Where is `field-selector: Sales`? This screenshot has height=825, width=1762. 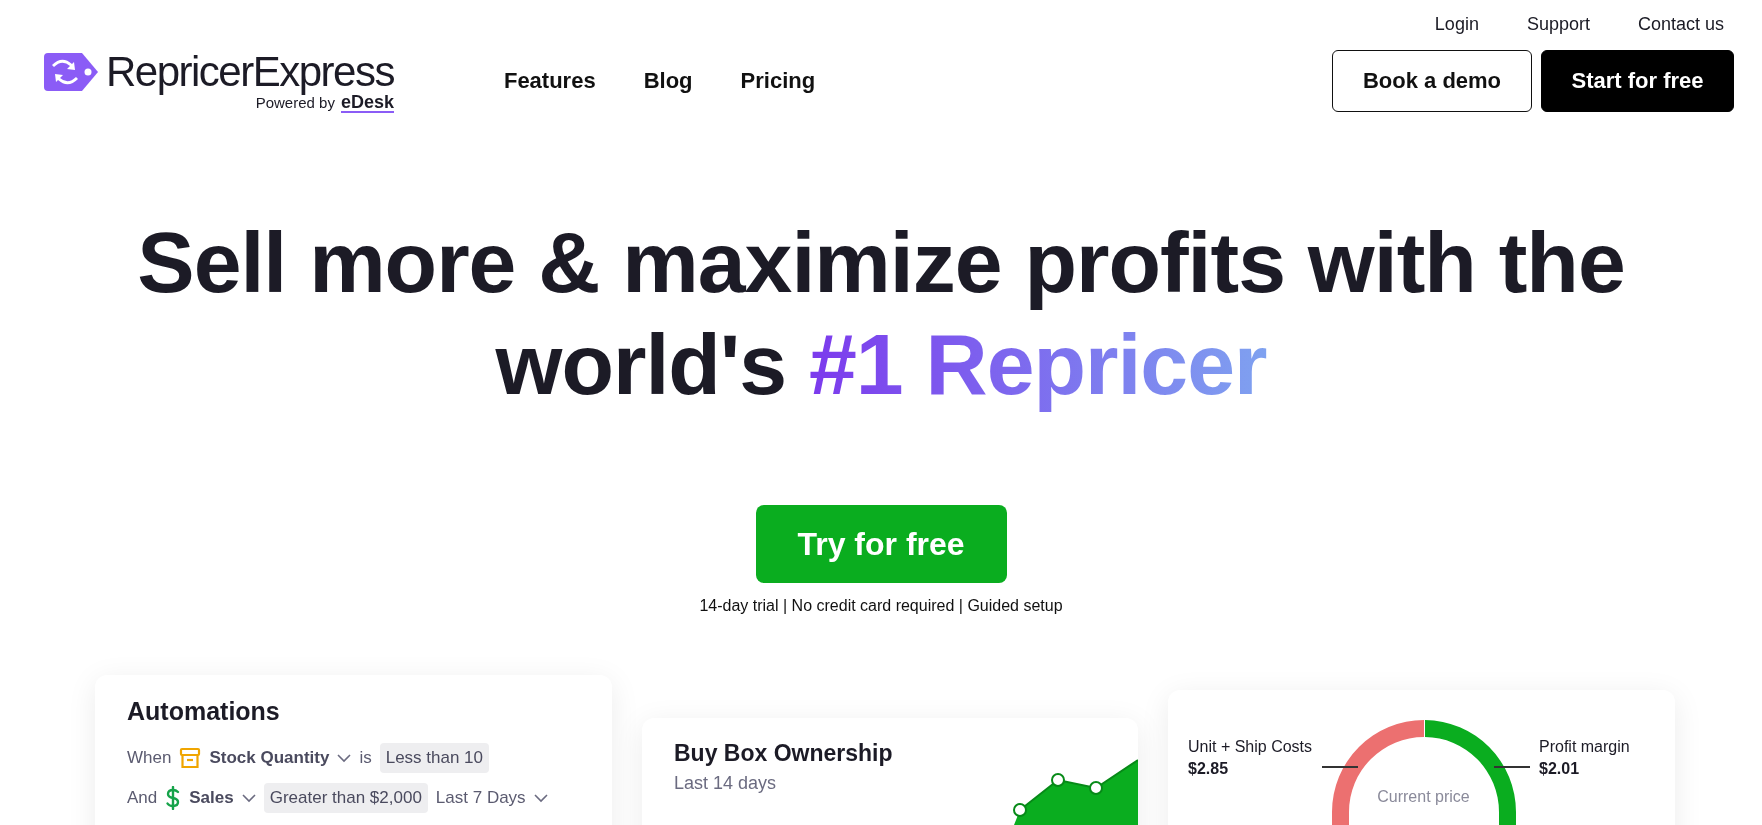
field-selector: Sales is located at coordinates (211, 798).